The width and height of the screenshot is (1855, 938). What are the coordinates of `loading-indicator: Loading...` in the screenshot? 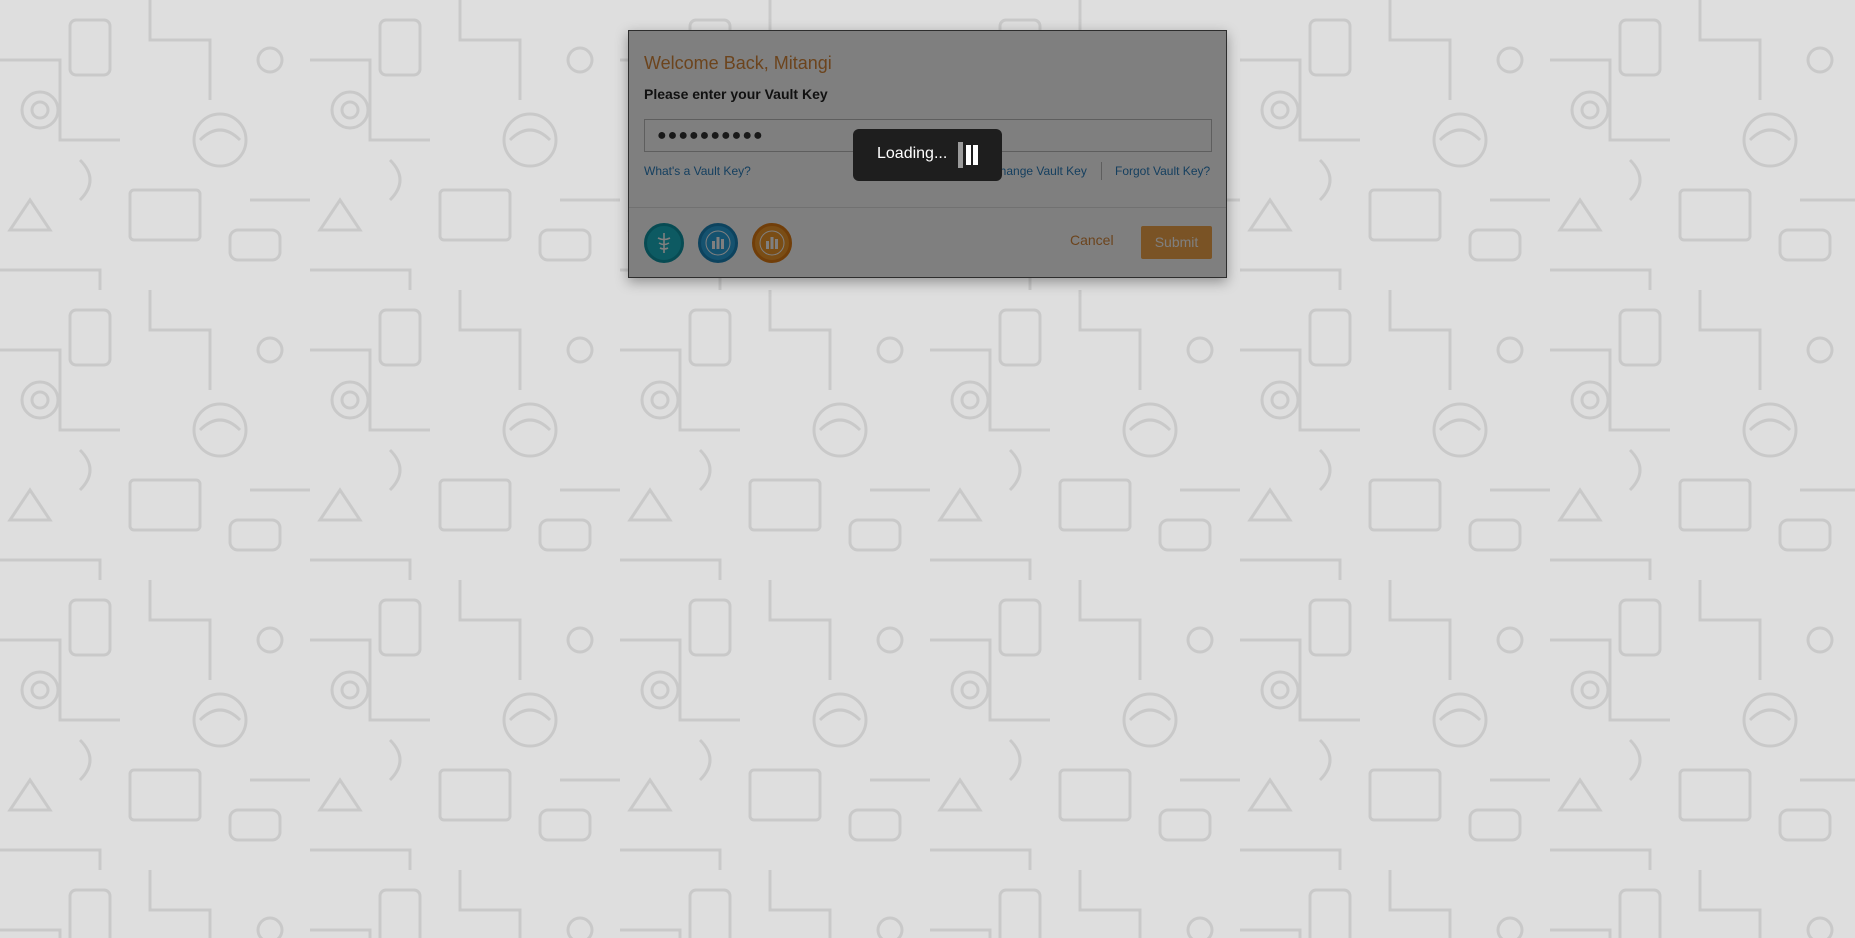 It's located at (927, 155).